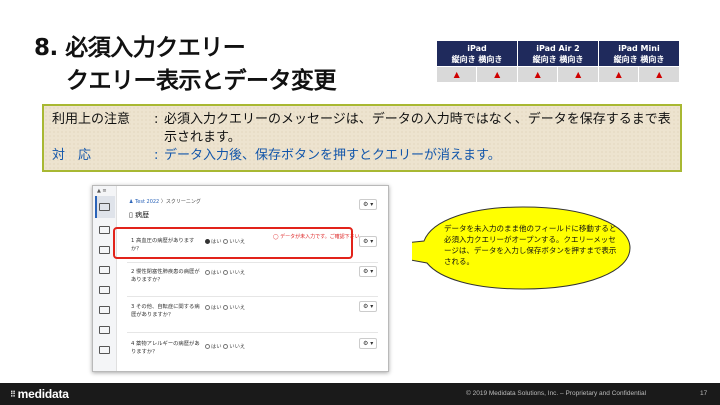 The height and width of the screenshot is (405, 720). Describe the element at coordinates (368, 204) in the screenshot. I see `form-settings-button: ⚙ ▾` at that location.